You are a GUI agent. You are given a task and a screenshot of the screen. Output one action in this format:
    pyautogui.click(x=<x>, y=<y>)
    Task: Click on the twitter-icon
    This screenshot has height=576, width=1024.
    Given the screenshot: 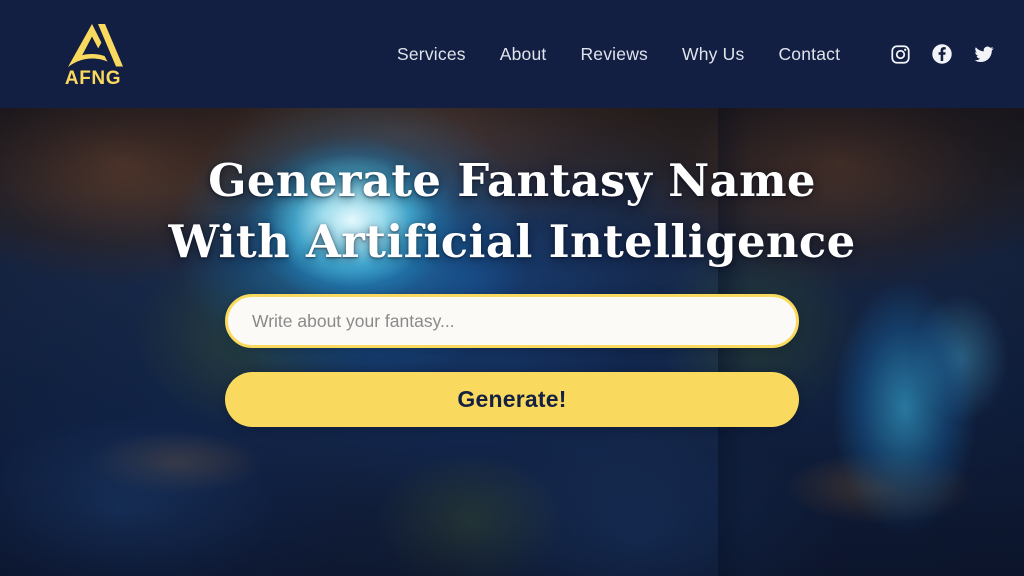 What is the action you would take?
    pyautogui.click(x=984, y=54)
    